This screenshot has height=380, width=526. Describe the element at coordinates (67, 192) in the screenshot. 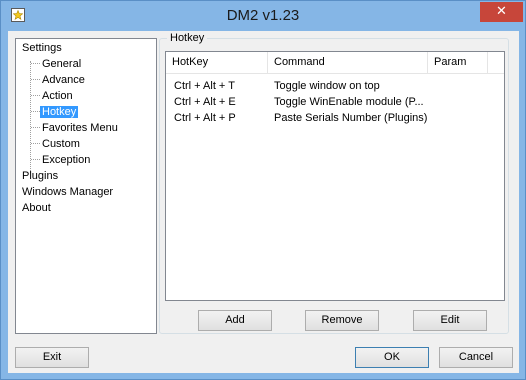

I see `tree-item-windows-manager: Windows Manager` at that location.